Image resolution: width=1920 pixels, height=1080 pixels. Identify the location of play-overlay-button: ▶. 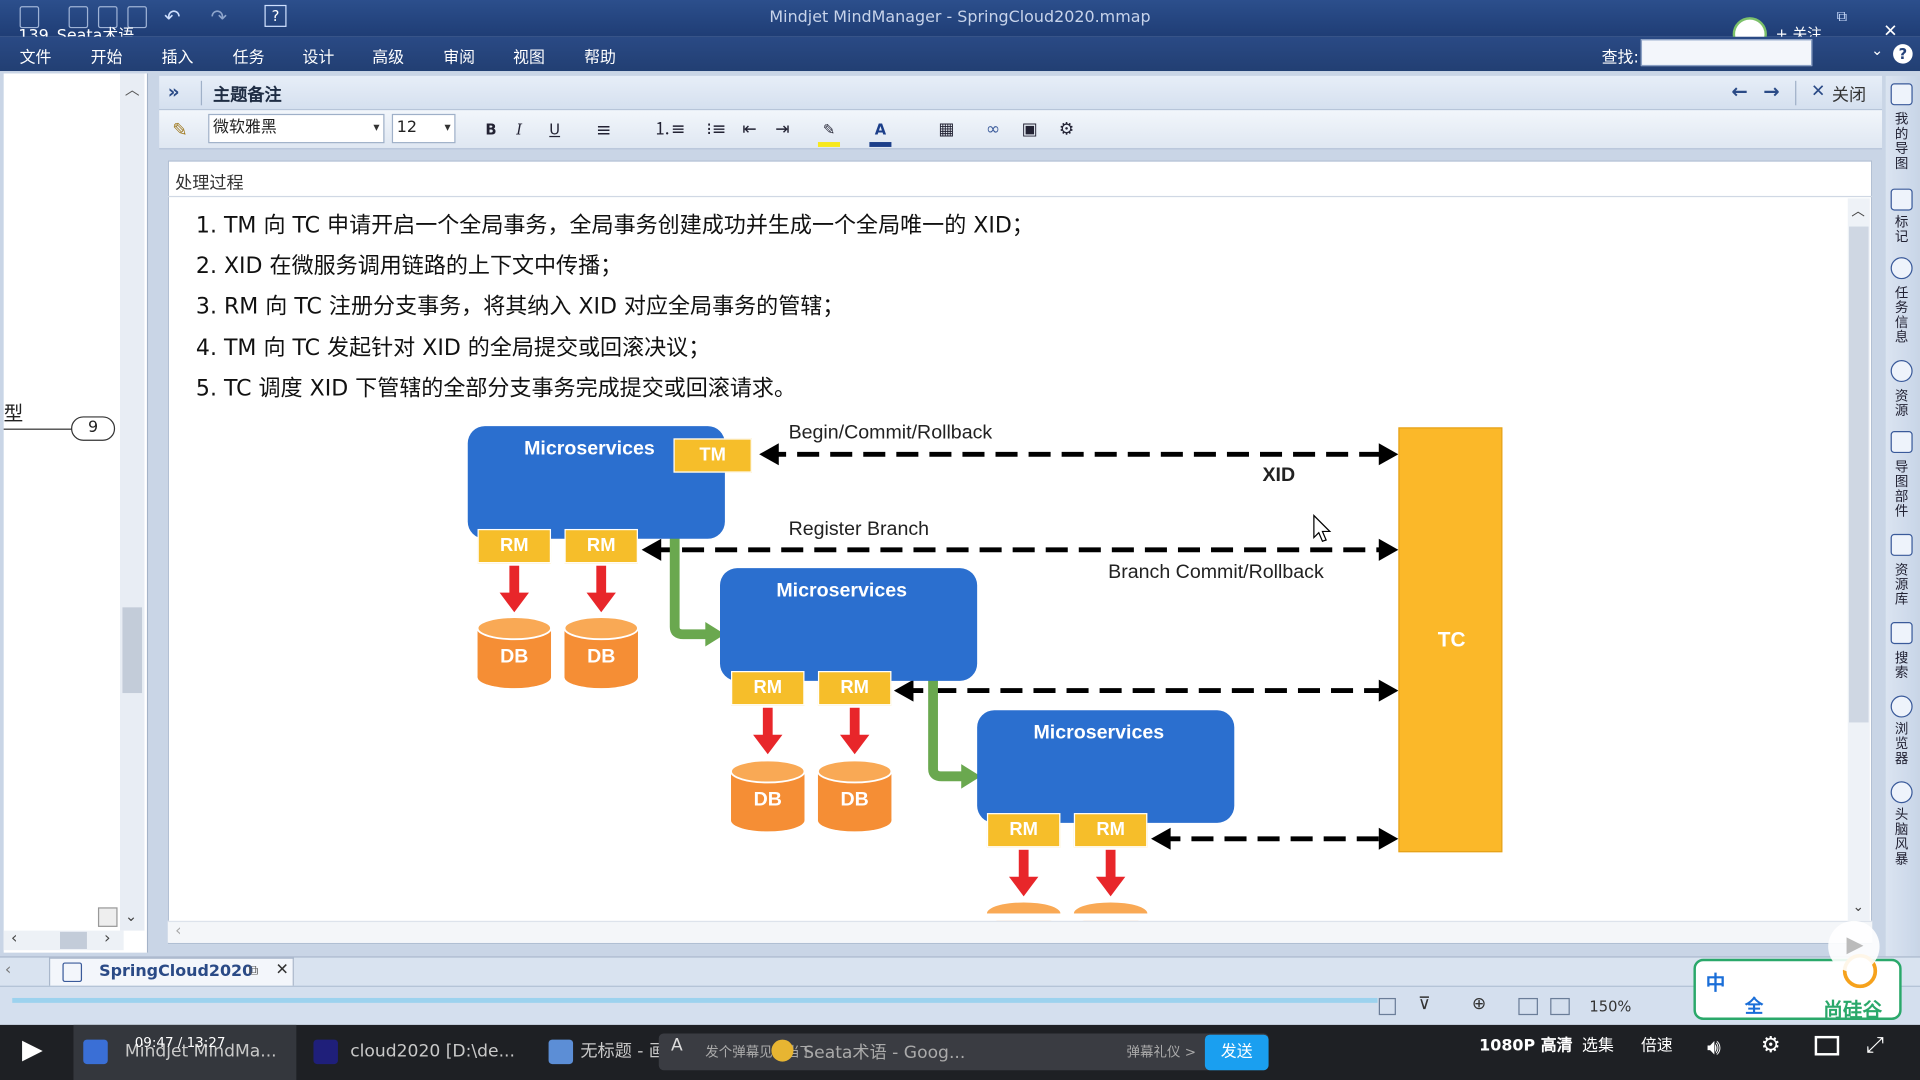
(1854, 946).